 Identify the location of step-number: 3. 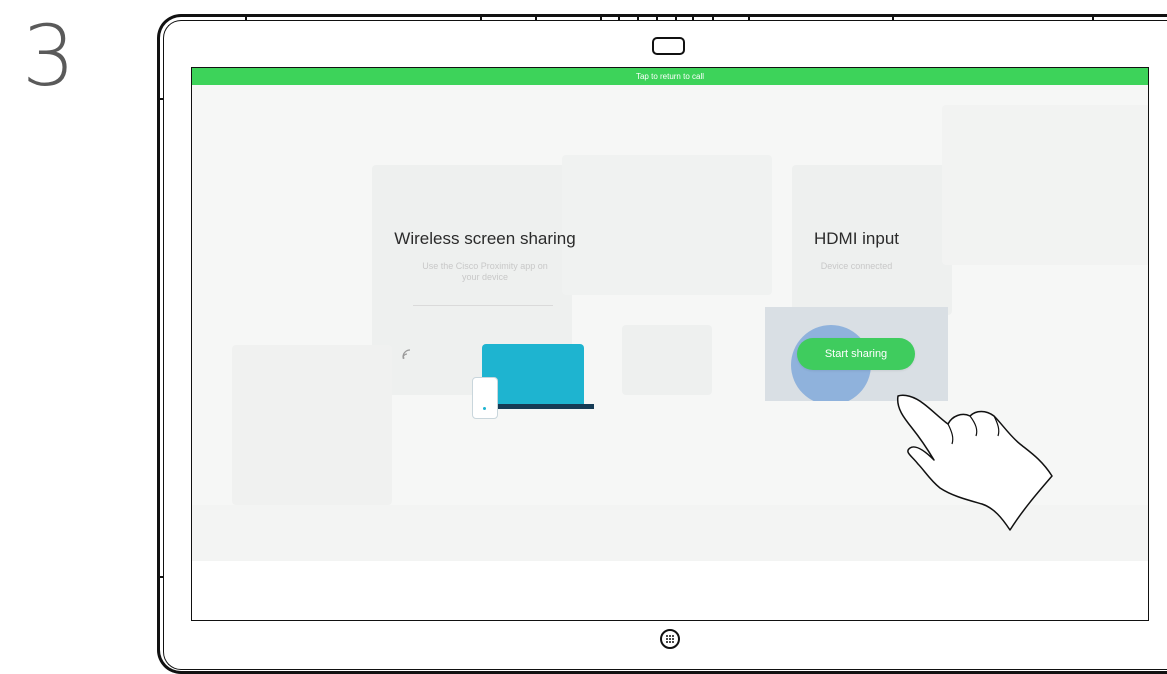
(49, 56).